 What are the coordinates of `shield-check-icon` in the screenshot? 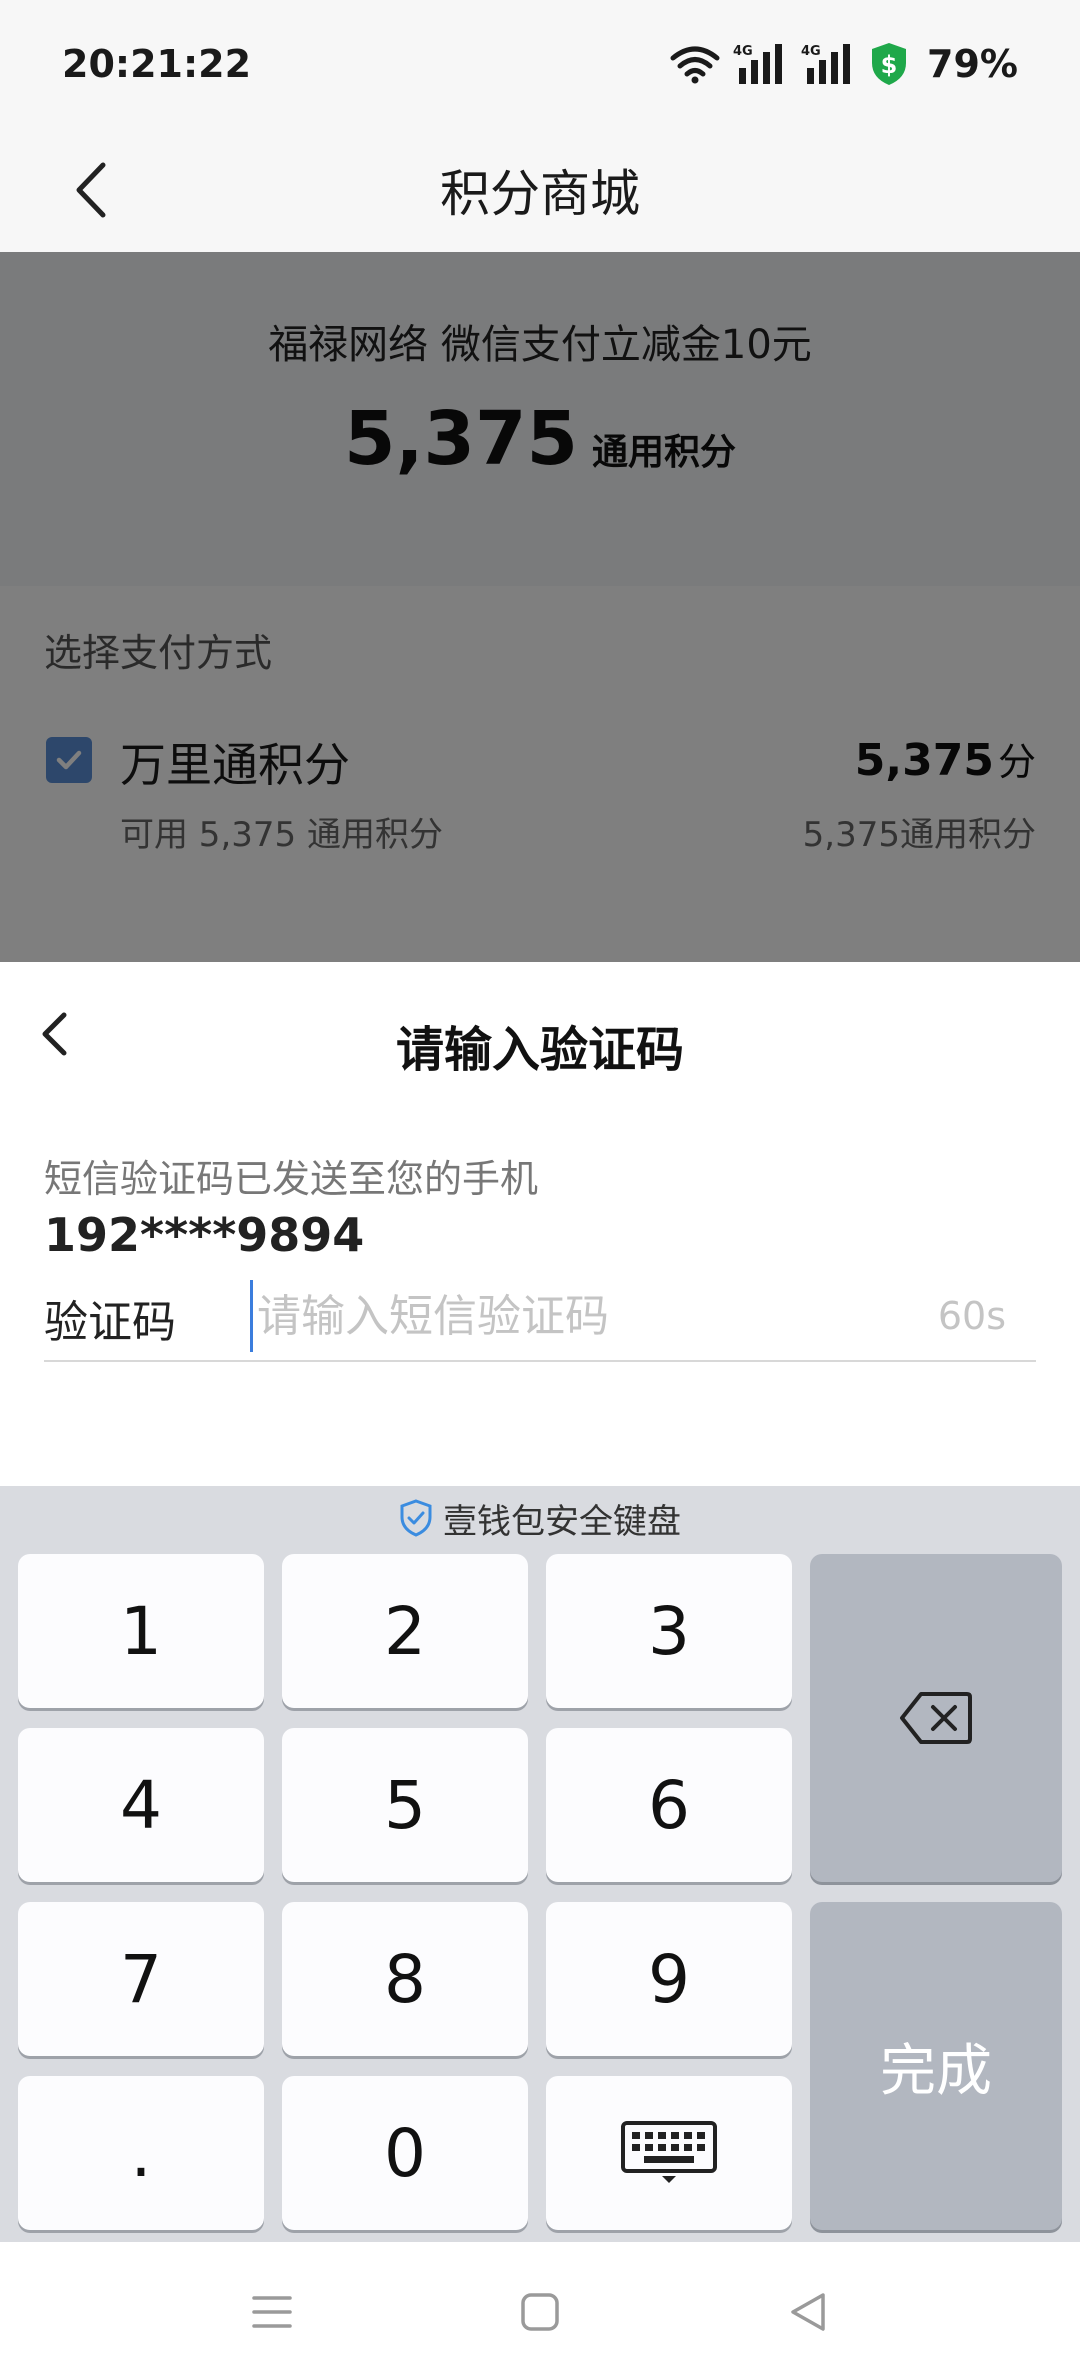 It's located at (416, 1518).